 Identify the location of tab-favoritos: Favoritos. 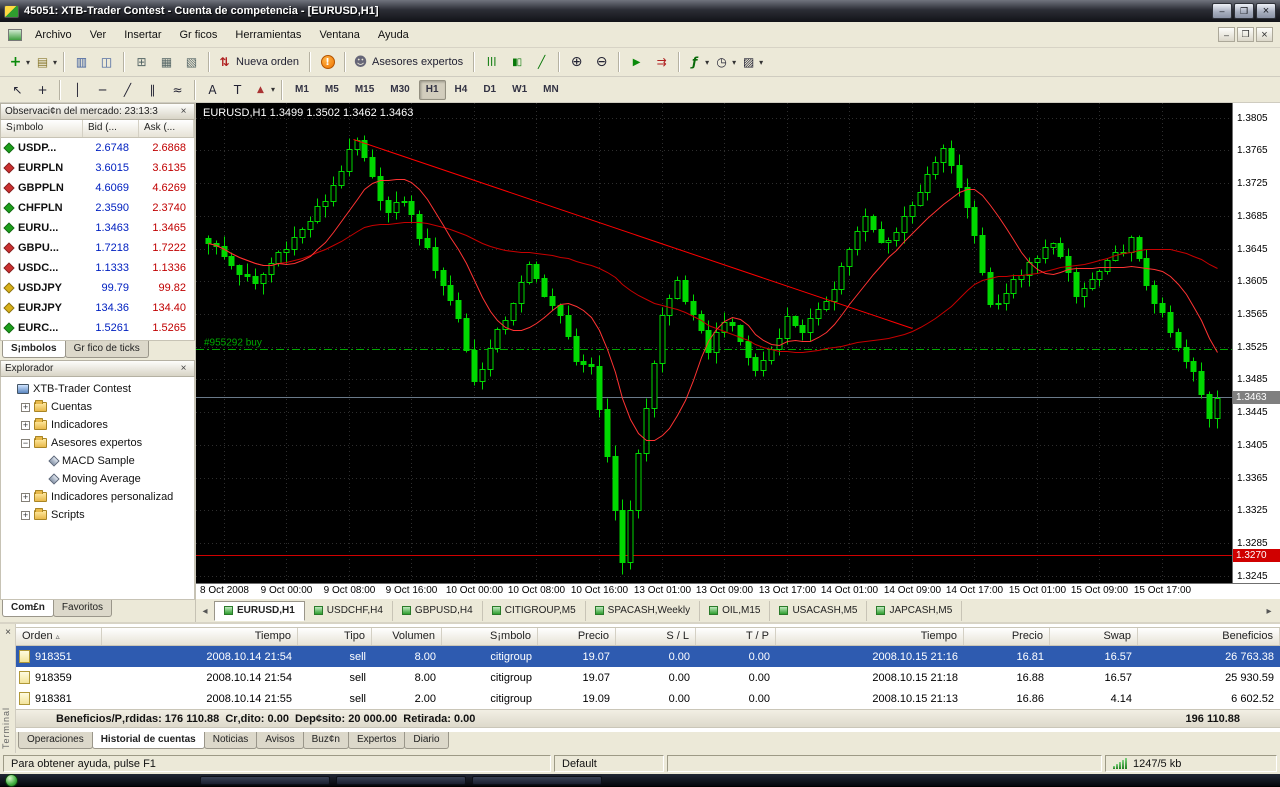
(82, 608).